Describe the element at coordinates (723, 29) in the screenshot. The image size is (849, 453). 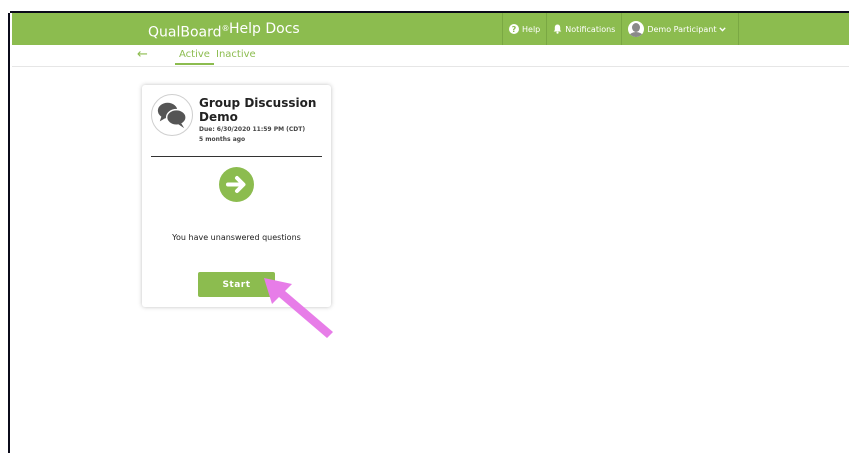
I see `chevron-down-icon` at that location.